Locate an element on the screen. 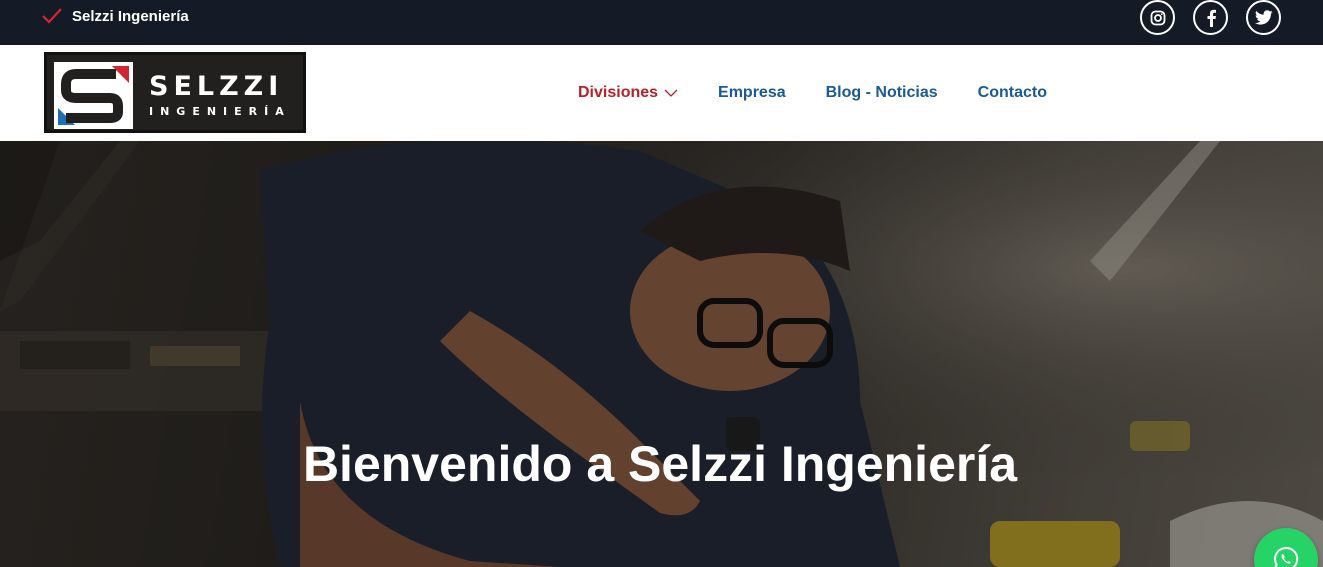  logo-text-primary: SELZZI is located at coordinates (216, 86).